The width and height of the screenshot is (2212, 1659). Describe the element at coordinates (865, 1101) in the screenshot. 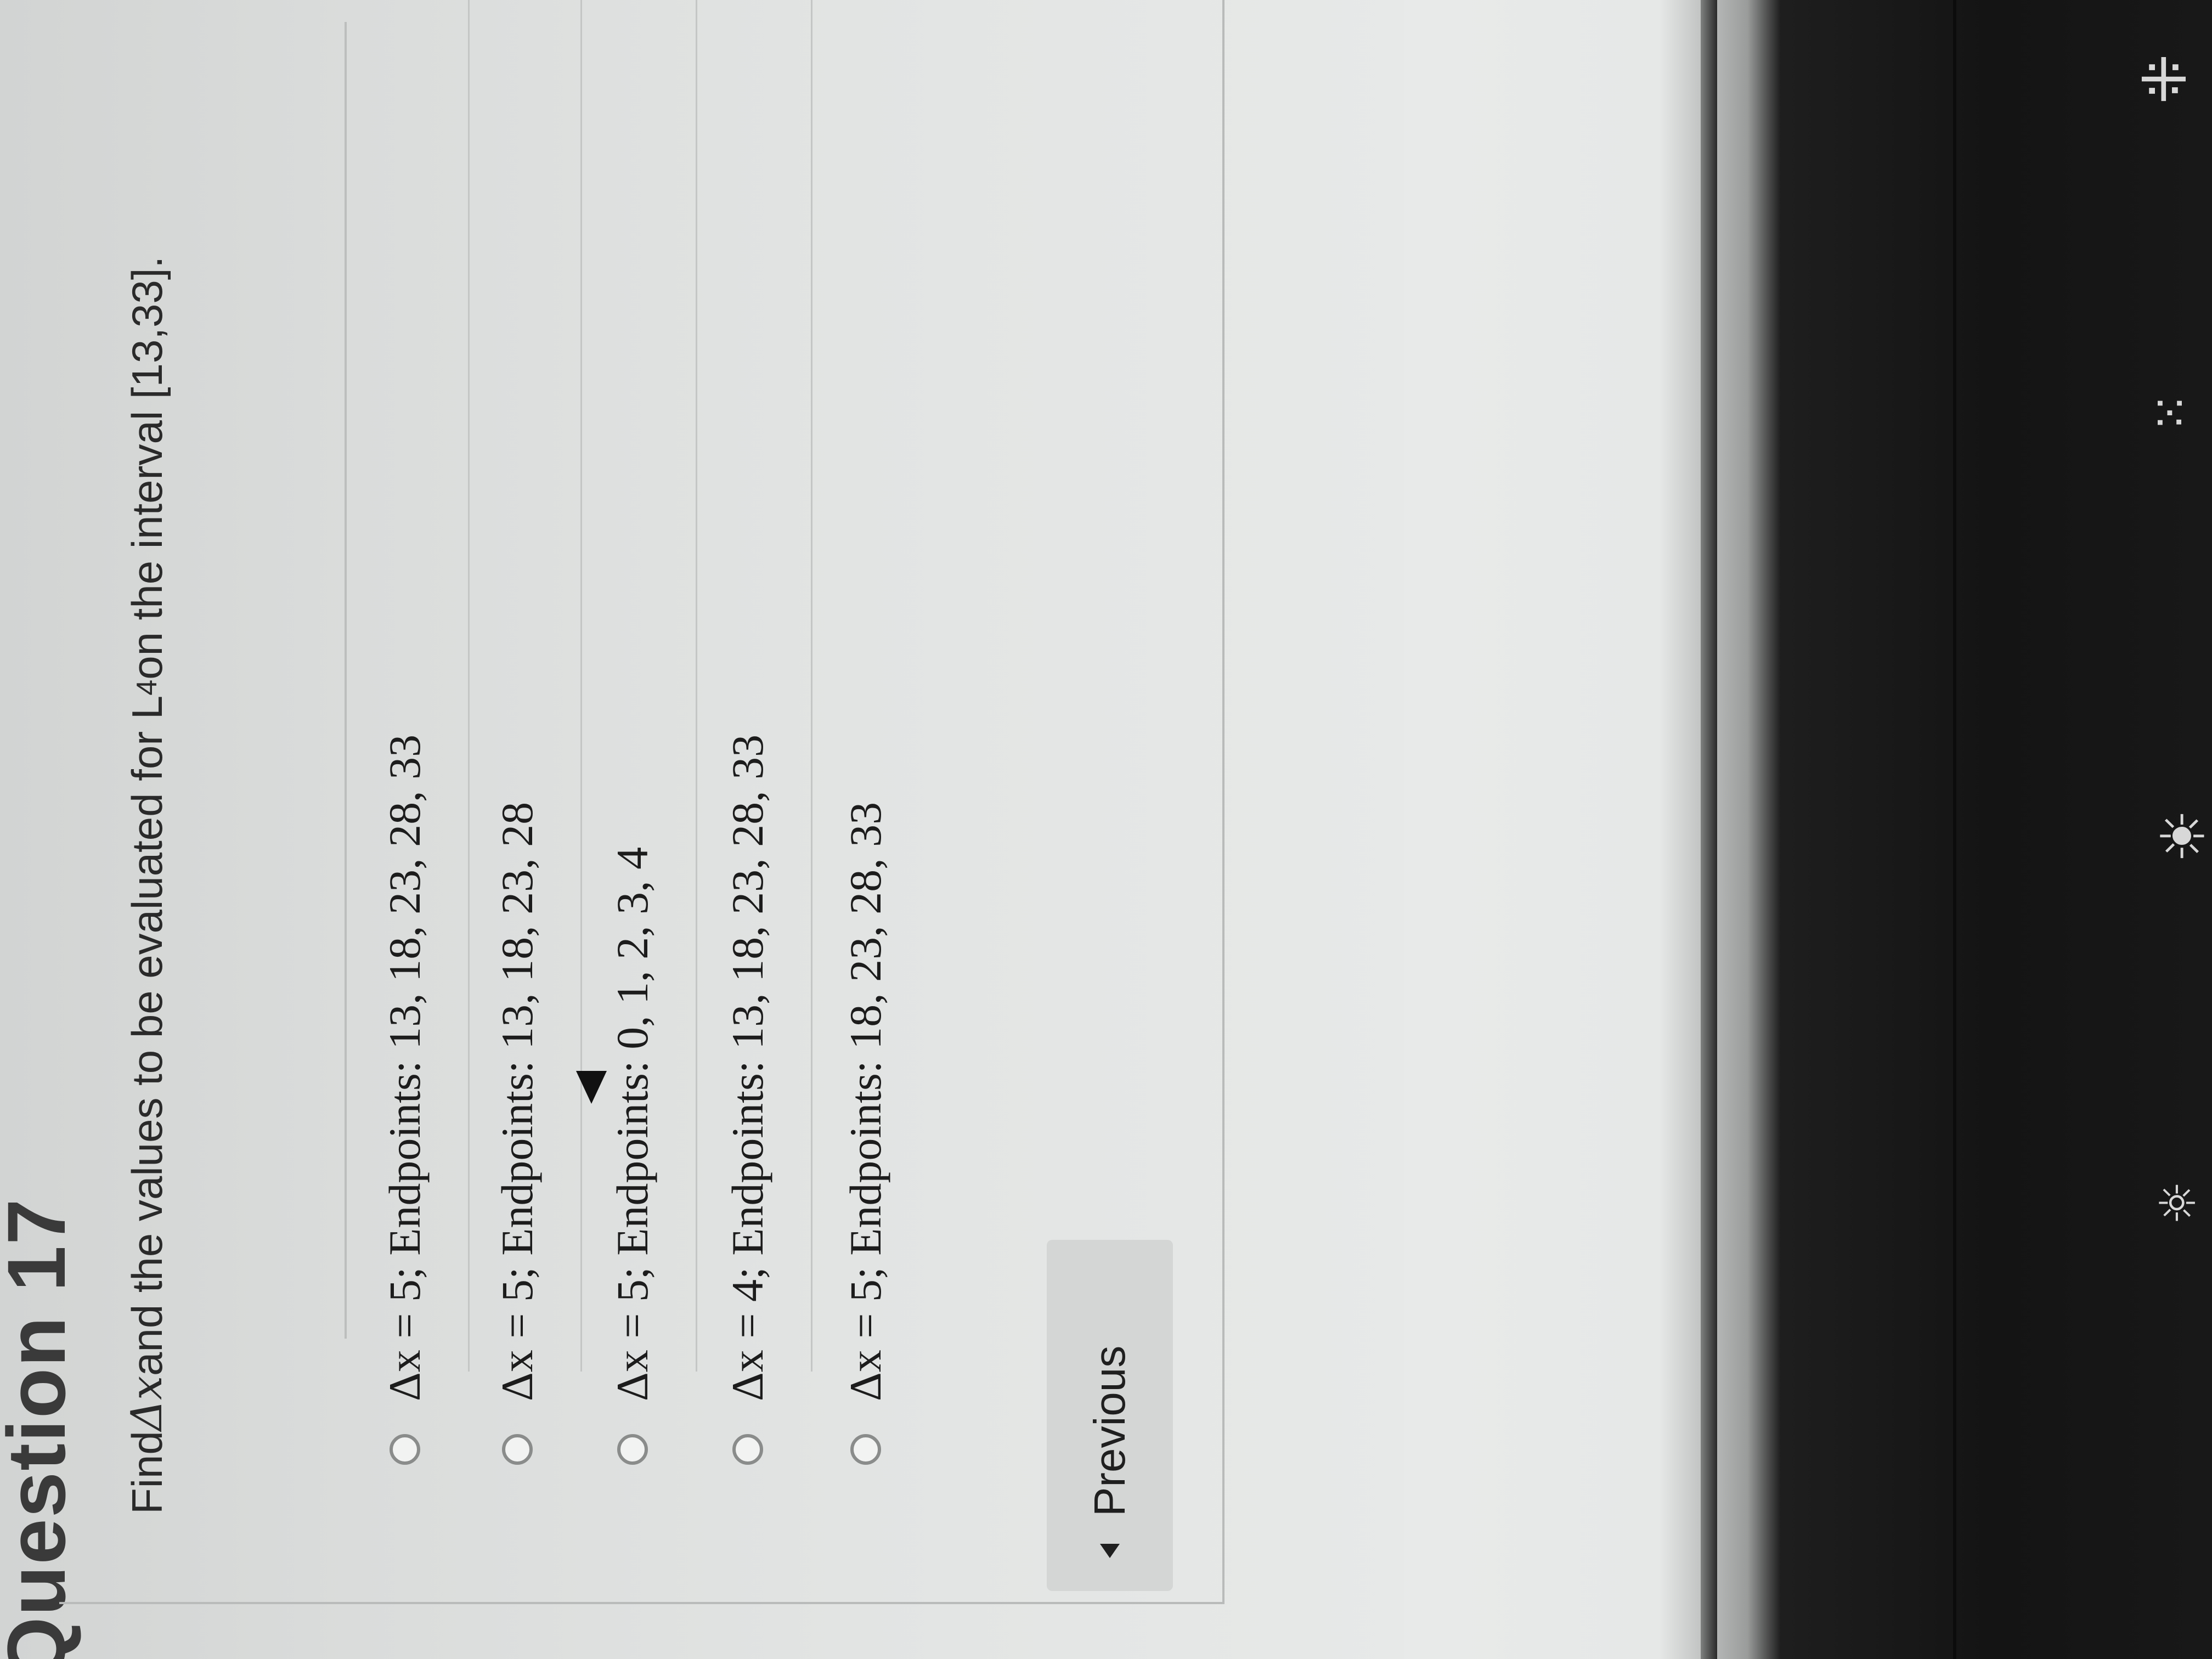

I see `answer-choice-label: Δx = 5; Endpoints: 18, 23, 28, 33` at that location.